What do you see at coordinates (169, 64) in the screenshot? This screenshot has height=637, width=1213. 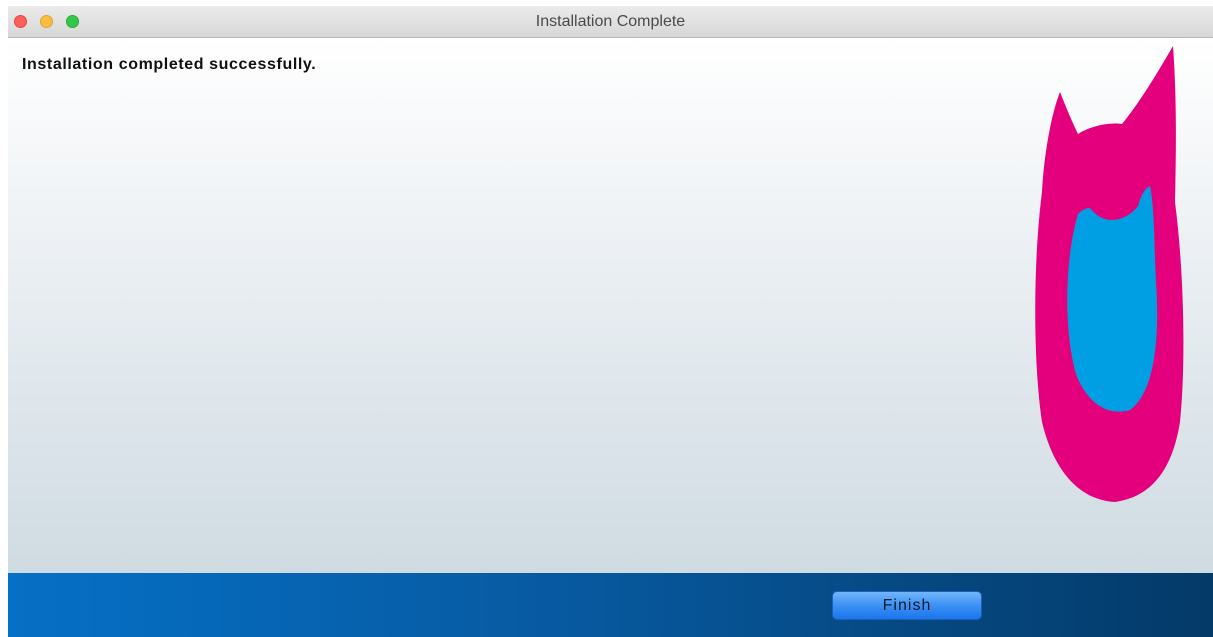 I see `completion-message: Installation completed successfully.` at bounding box center [169, 64].